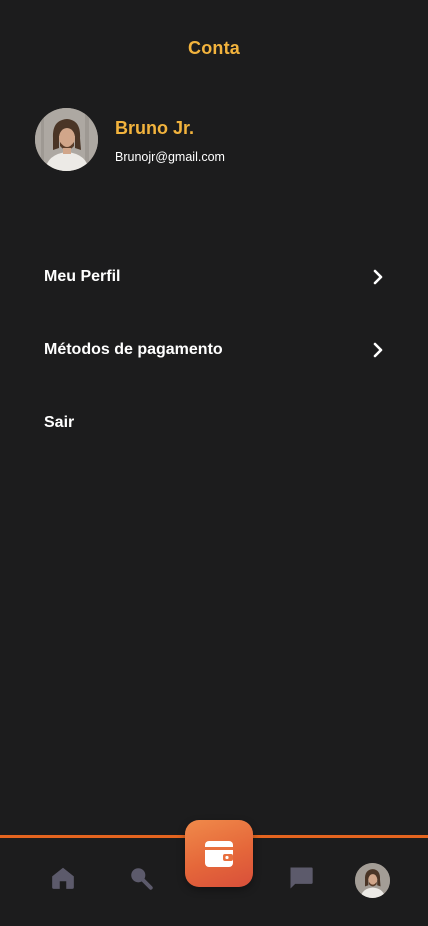 The image size is (428, 926). I want to click on page-title: Conta, so click(214, 48).